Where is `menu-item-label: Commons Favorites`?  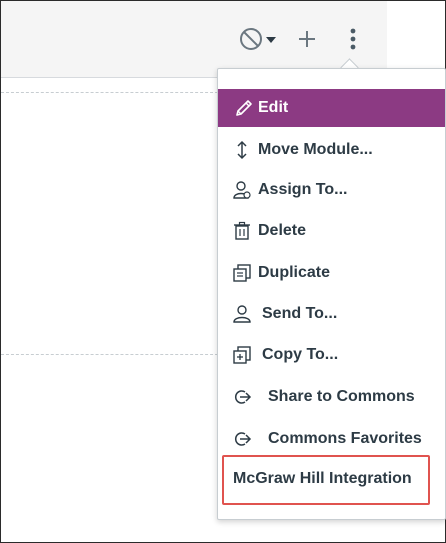 menu-item-label: Commons Favorites is located at coordinates (345, 438).